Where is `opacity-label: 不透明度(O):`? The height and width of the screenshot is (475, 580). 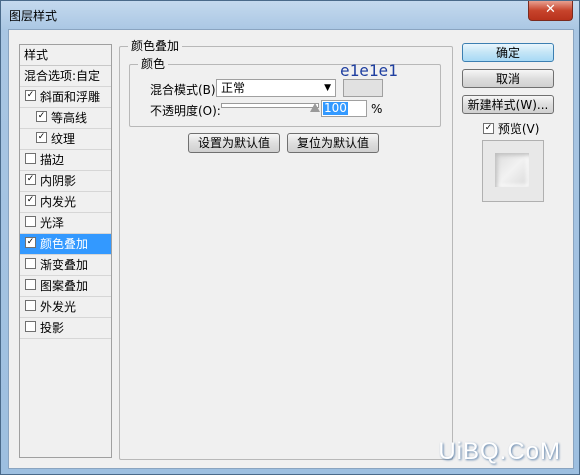
opacity-label: 不透明度(O): is located at coordinates (185, 111).